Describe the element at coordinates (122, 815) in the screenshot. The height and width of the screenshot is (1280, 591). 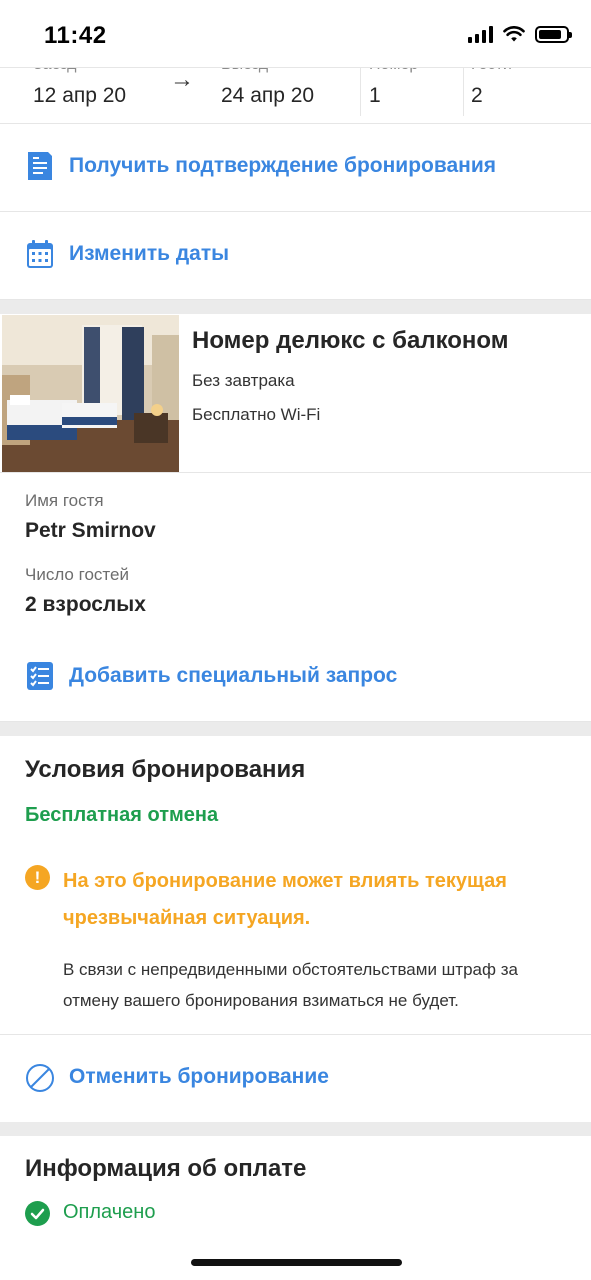
I see `free-cancellation-label: Бесплатная отмена` at that location.